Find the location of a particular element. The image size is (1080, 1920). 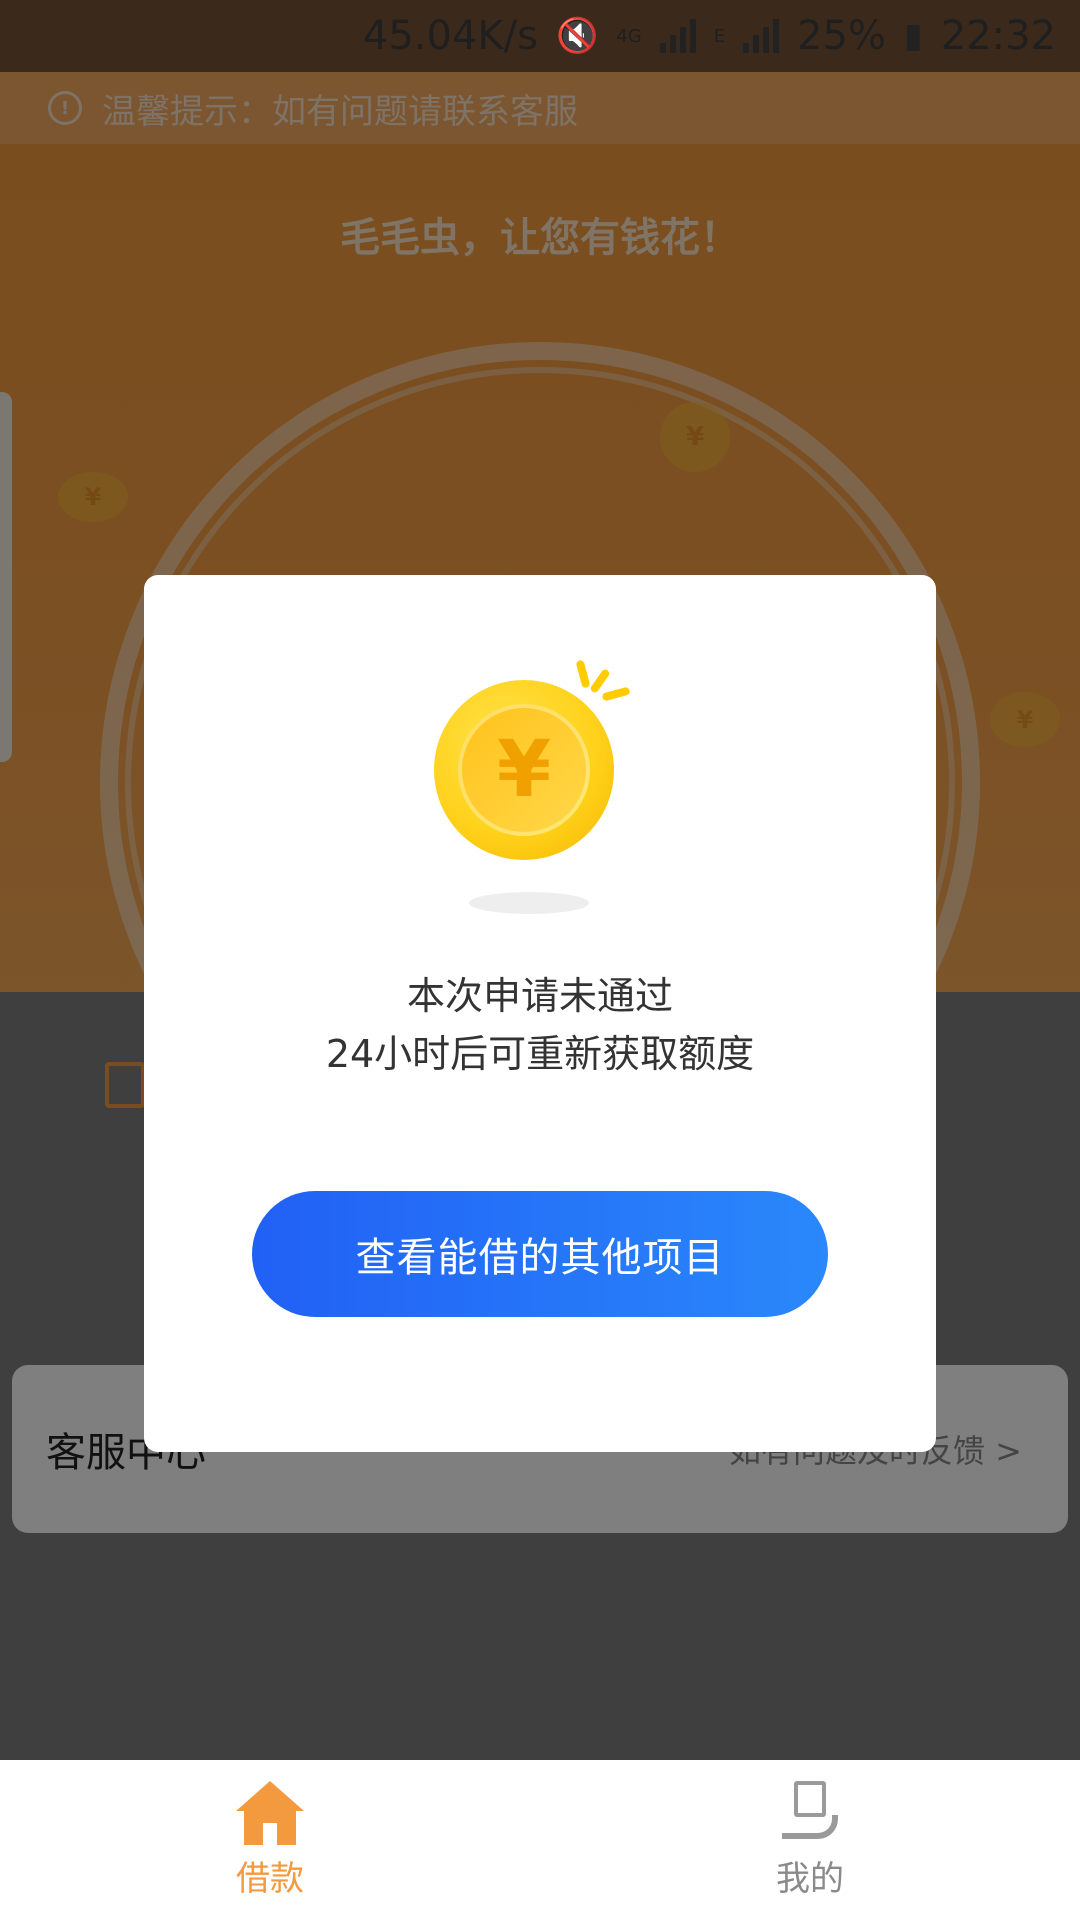

bottom-tab-bar: 借款 我的 is located at coordinates (540, 1840).